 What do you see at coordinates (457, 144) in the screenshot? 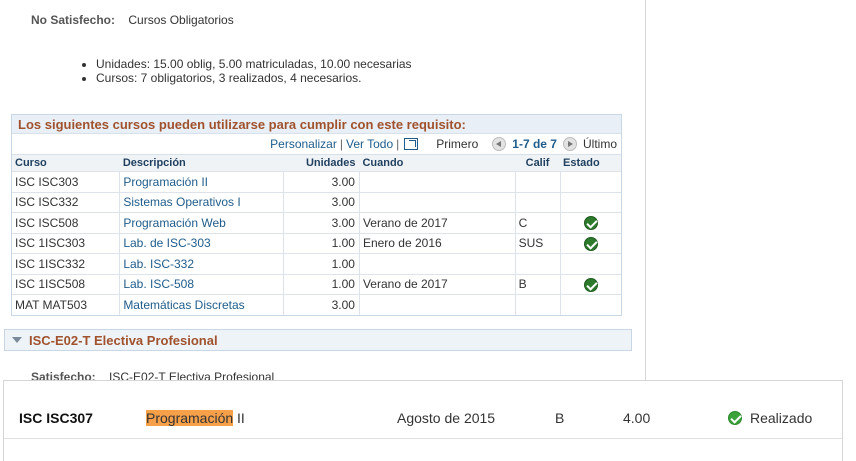
I see `first-page-link: Primero` at bounding box center [457, 144].